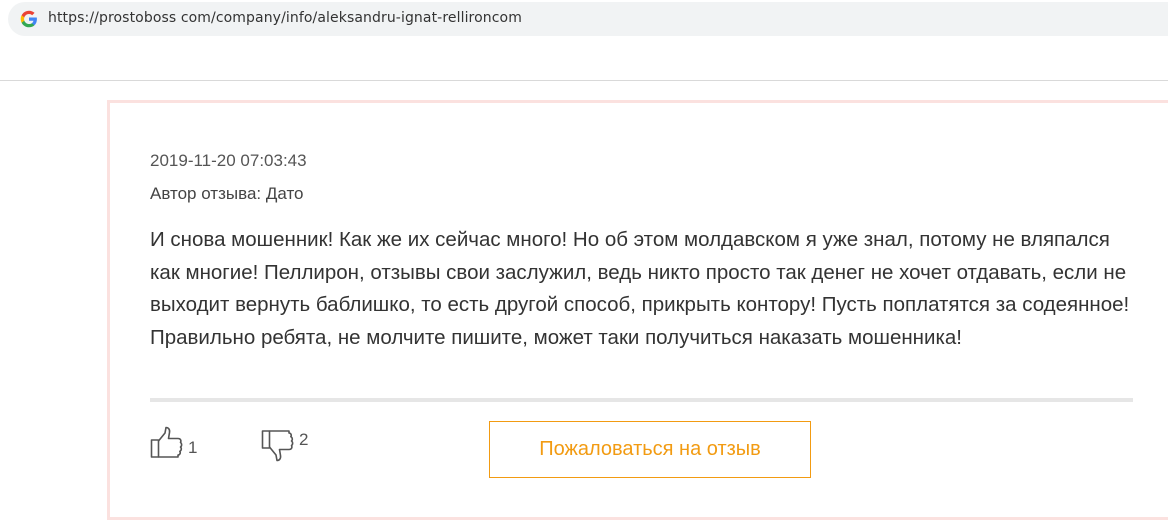 The width and height of the screenshot is (1168, 520). I want to click on review-author: Автор отзыва: Дато, so click(227, 193).